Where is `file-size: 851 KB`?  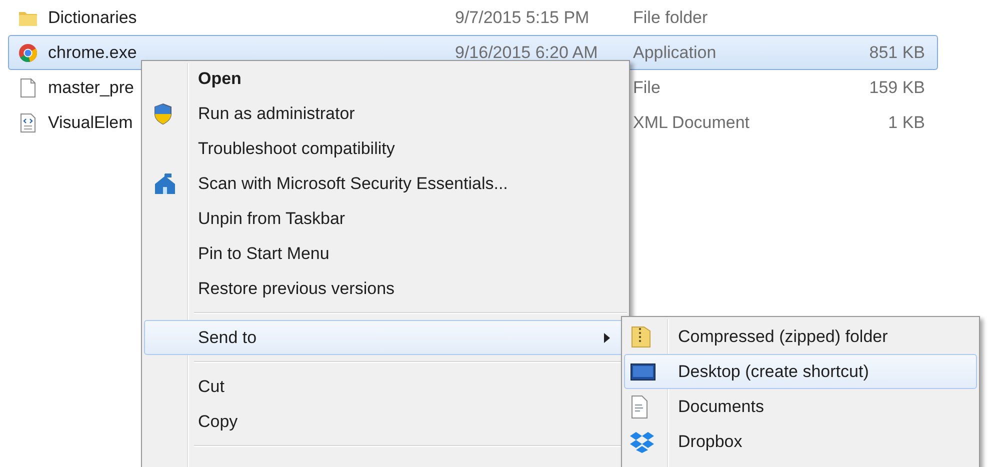 file-size: 851 KB is located at coordinates (896, 52).